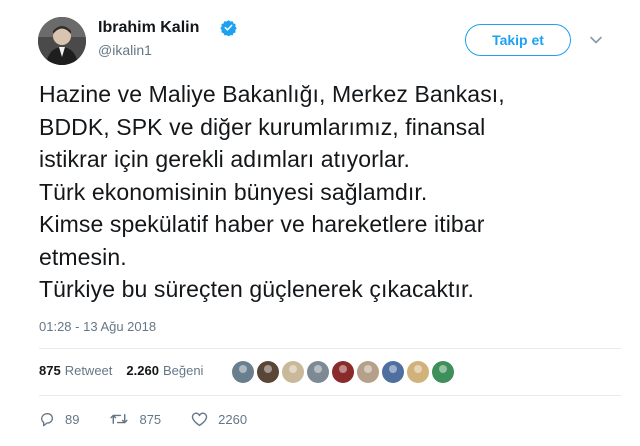 Image resolution: width=640 pixels, height=446 pixels. Describe the element at coordinates (88, 370) in the screenshot. I see `retweet-stat-label: Retweet` at that location.